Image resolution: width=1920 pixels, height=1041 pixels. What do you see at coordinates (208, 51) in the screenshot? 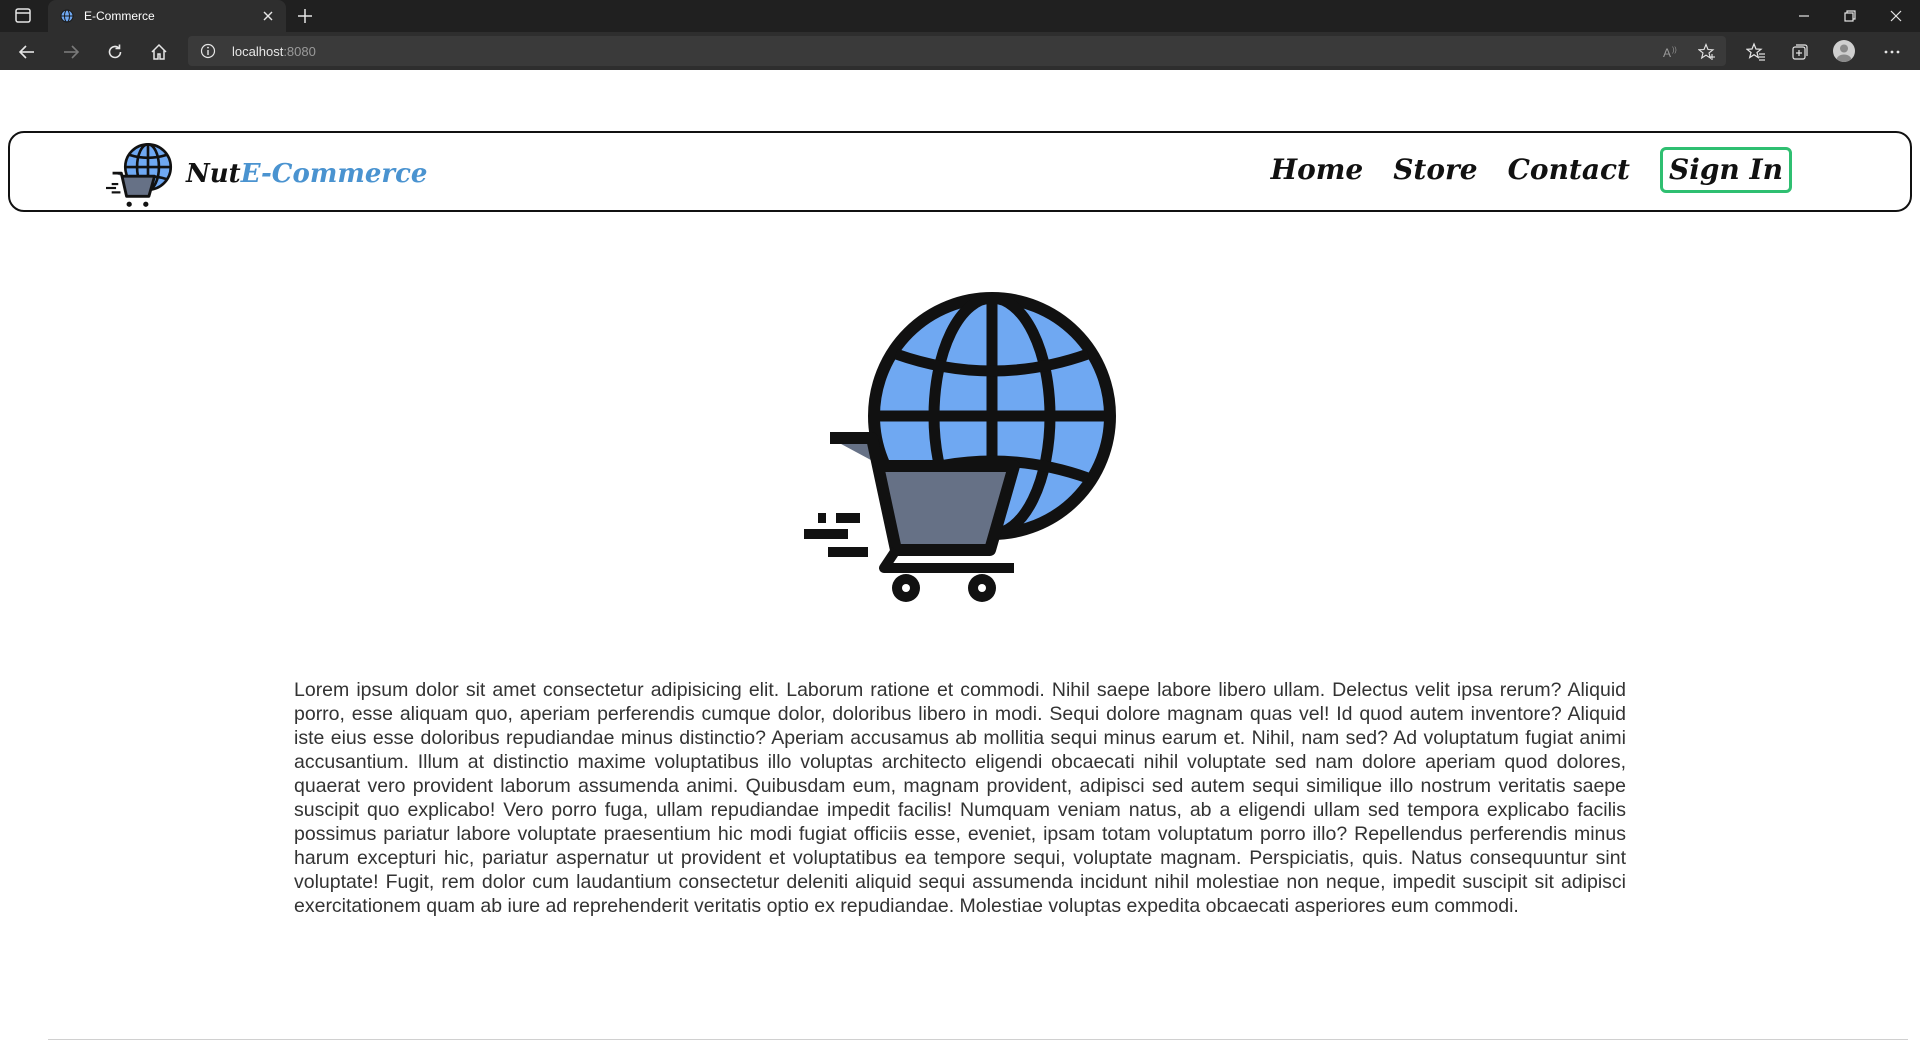
I see `info-icon` at bounding box center [208, 51].